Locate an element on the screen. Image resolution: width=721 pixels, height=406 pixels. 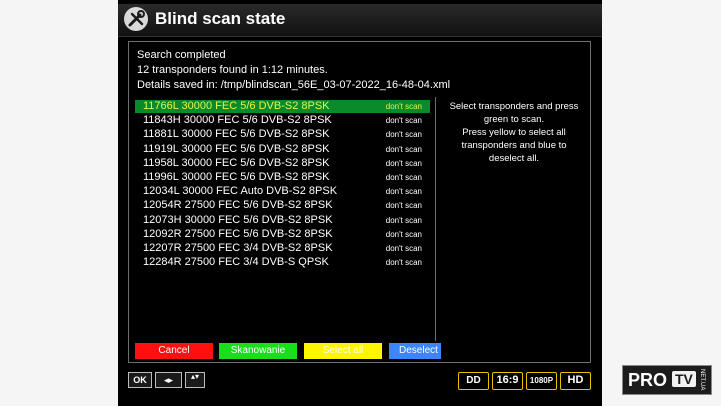
transponder-label: 11766L 30000 FEC 5/6 DVB-S2 8PSK is located at coordinates (236, 106).